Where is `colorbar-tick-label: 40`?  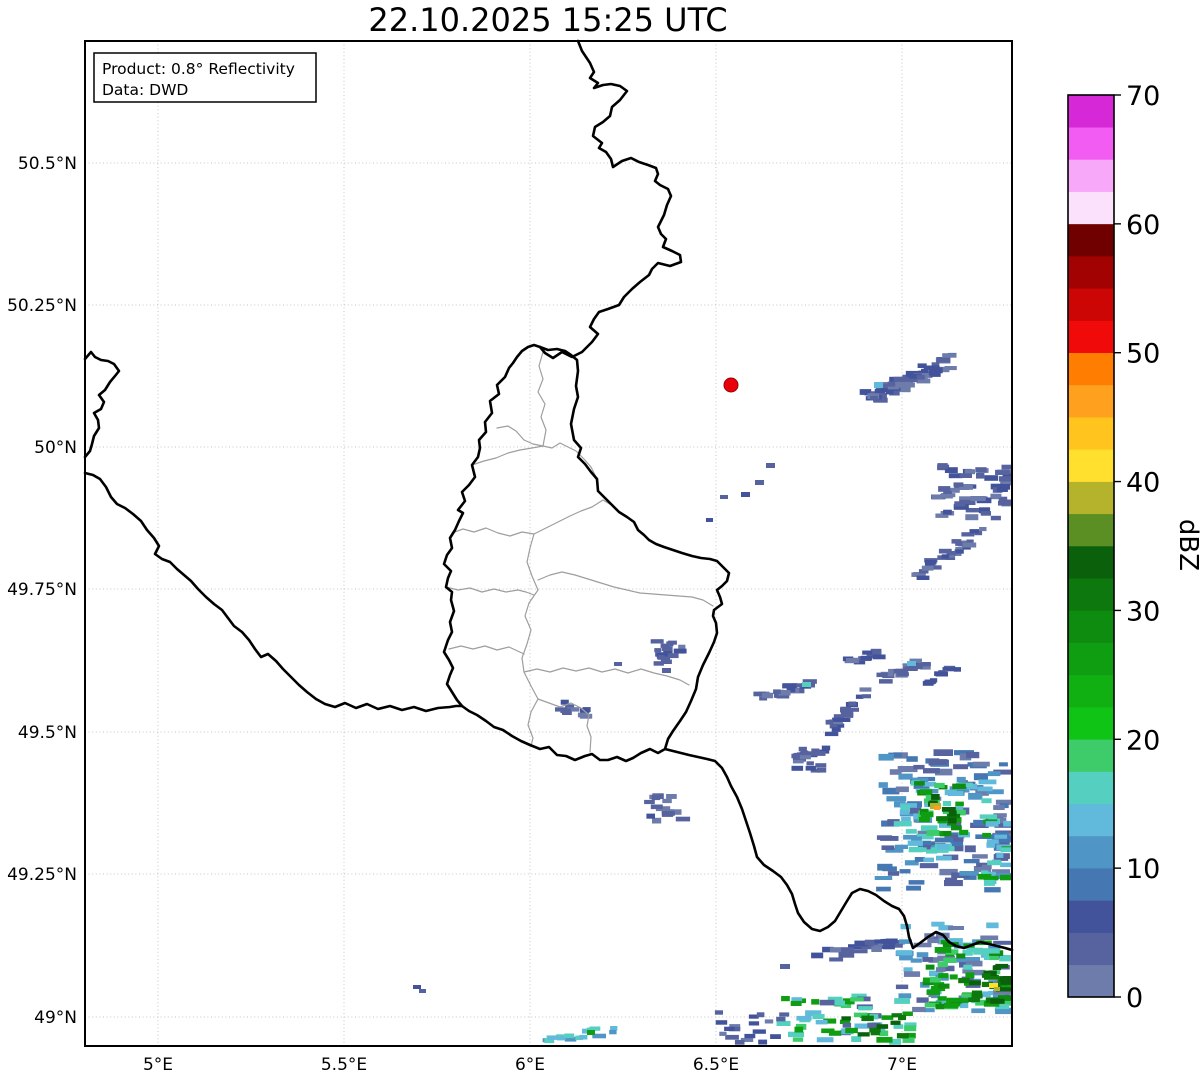 colorbar-tick-label: 40 is located at coordinates (1143, 483).